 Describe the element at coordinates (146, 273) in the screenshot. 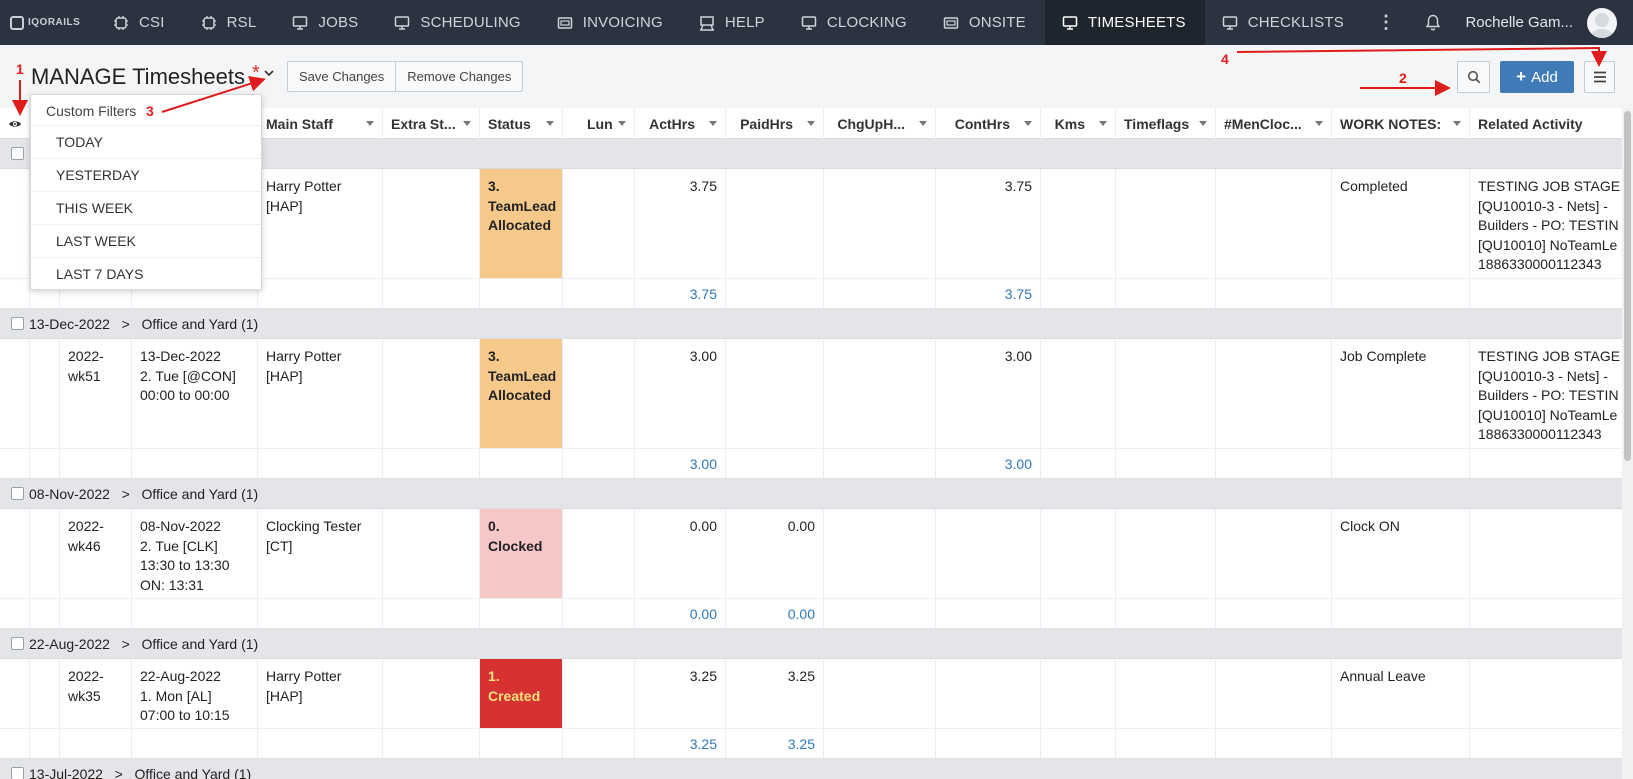

I see `filter-last-7-days: LAST 7 DAYS` at that location.